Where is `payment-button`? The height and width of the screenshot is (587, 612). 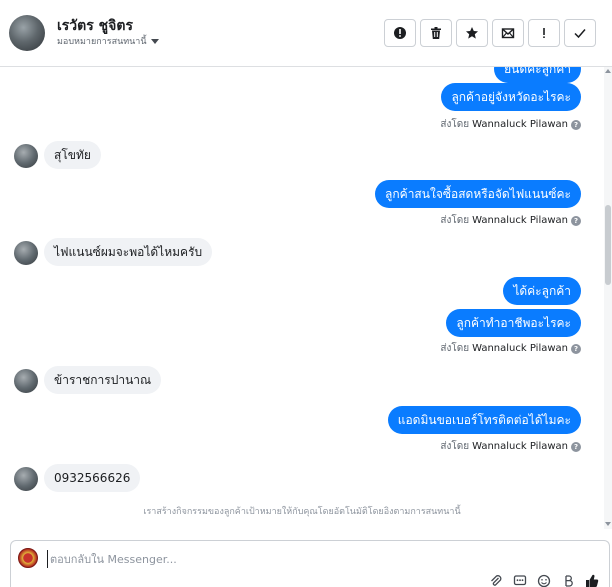 payment-button is located at coordinates (568, 580).